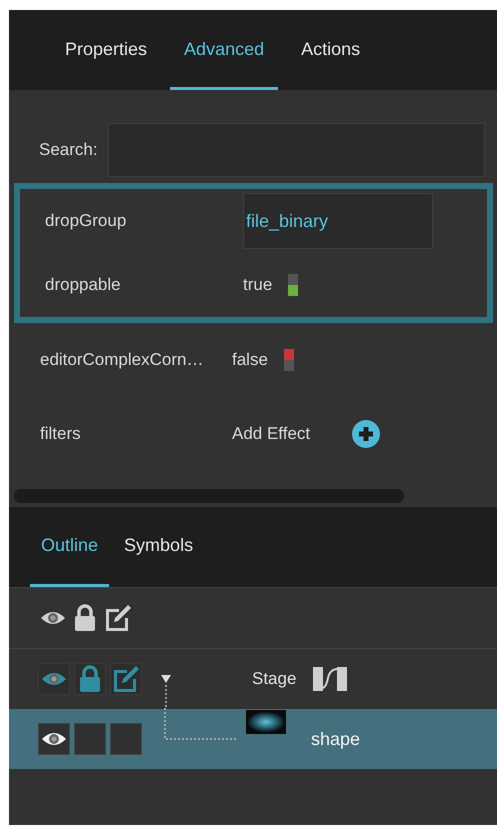  I want to click on tree-connector, so click(200, 724).